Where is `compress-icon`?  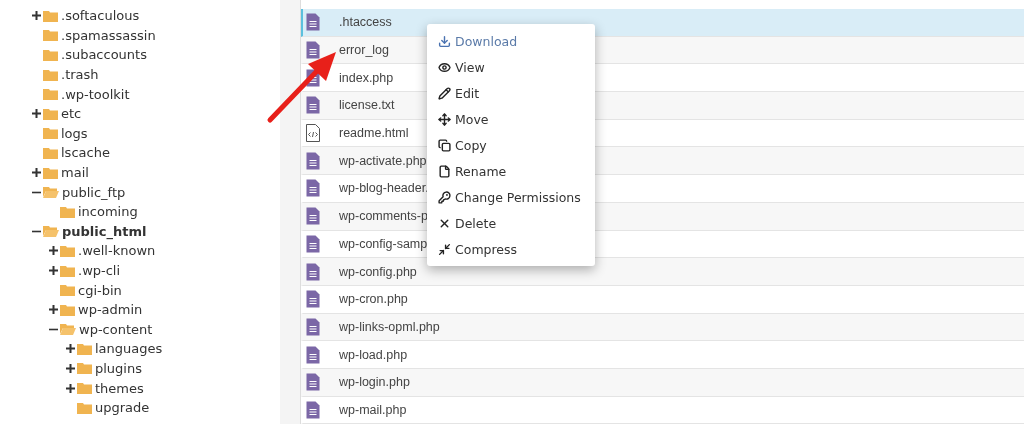 compress-icon is located at coordinates (444, 249).